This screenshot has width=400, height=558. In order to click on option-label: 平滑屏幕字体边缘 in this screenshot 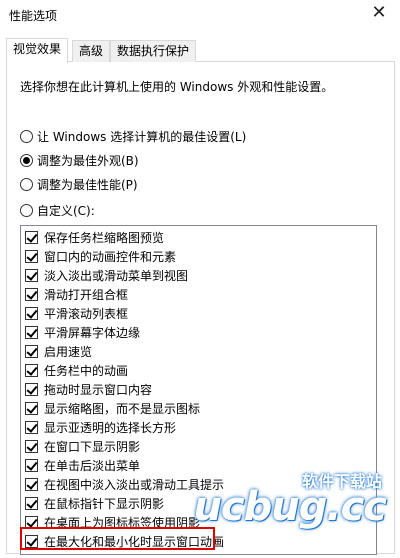, I will do `click(92, 332)`.